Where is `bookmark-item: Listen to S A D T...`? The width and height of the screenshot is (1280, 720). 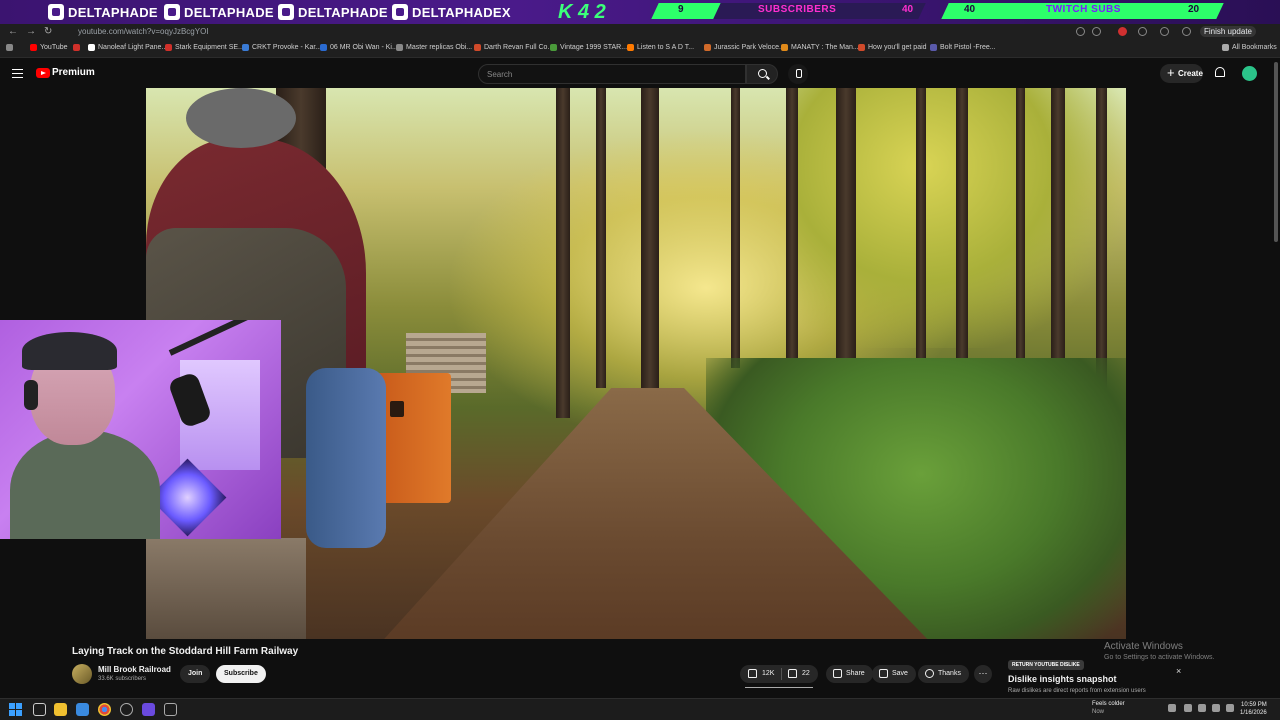
bookmark-item: Listen to S A D T... is located at coordinates (660, 47).